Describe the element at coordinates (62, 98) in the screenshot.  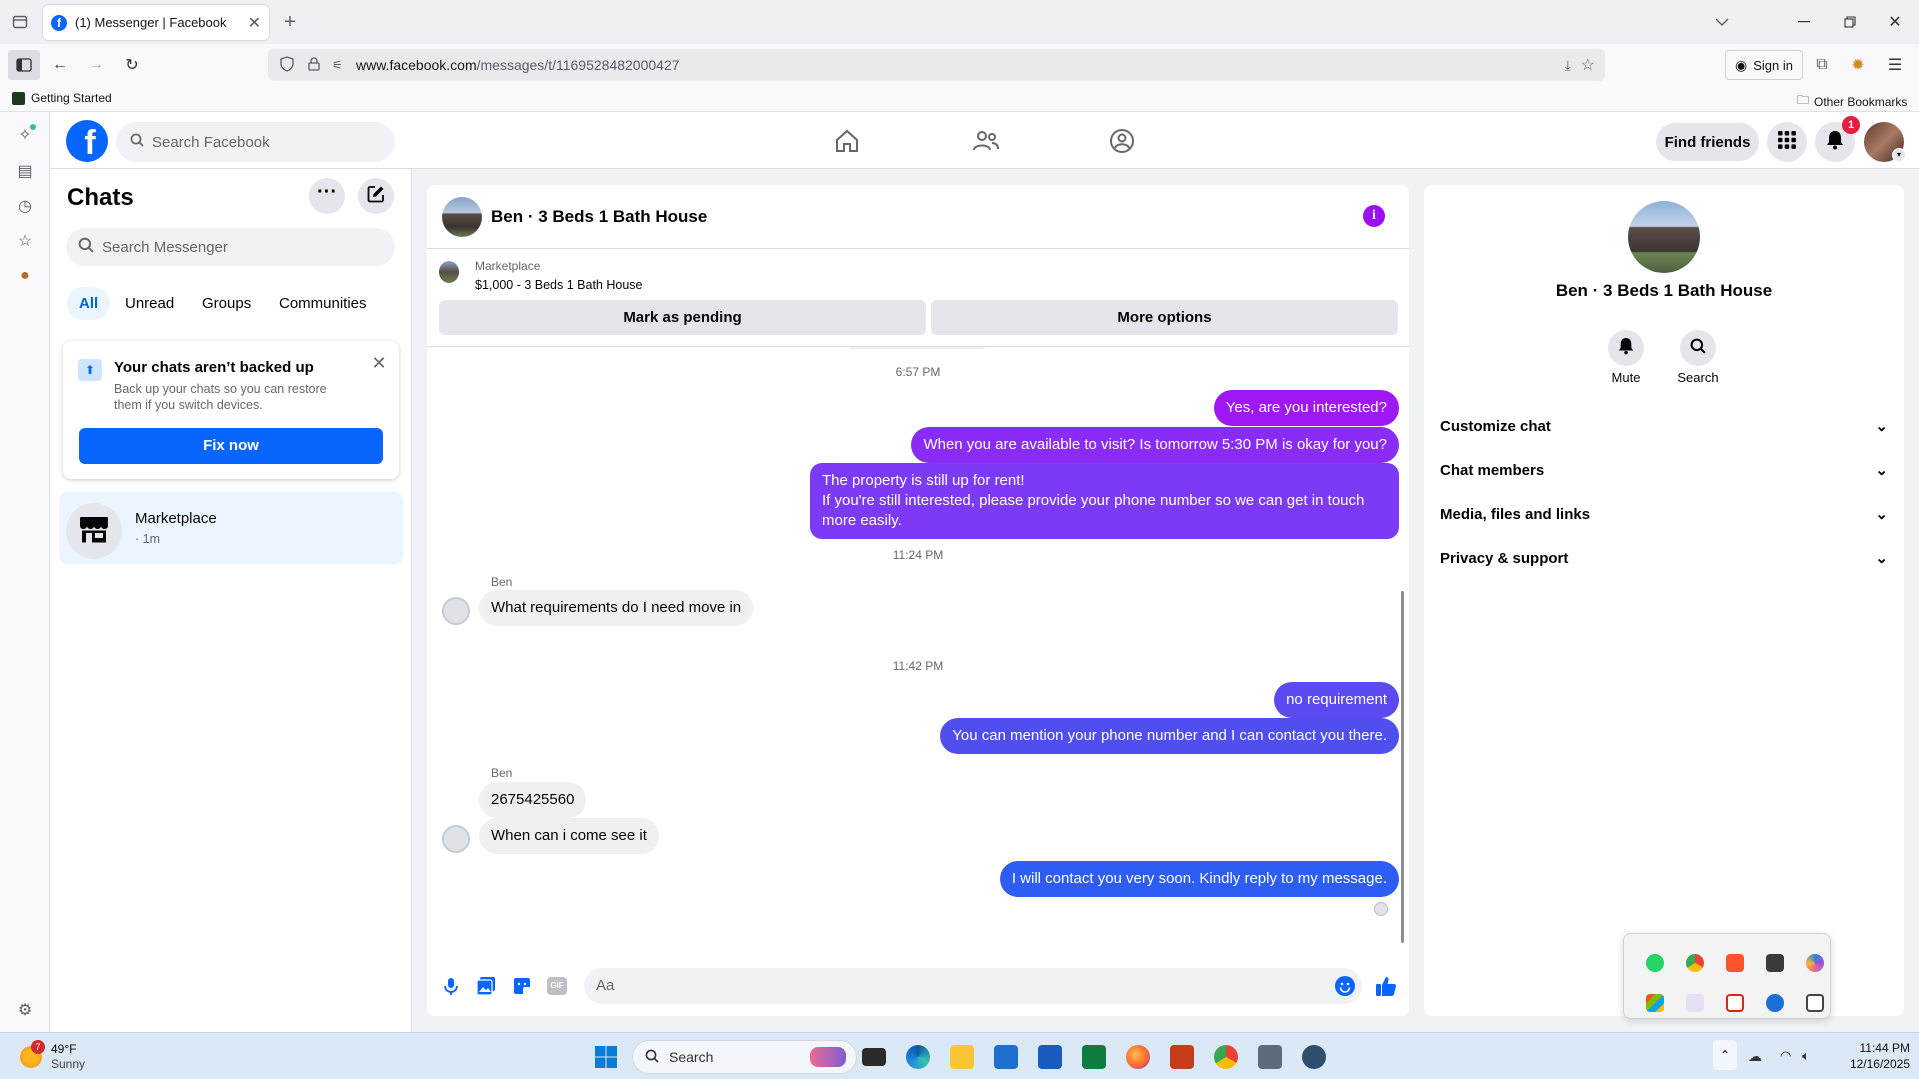
I see `bookmark-getting-started: Getting Started` at that location.